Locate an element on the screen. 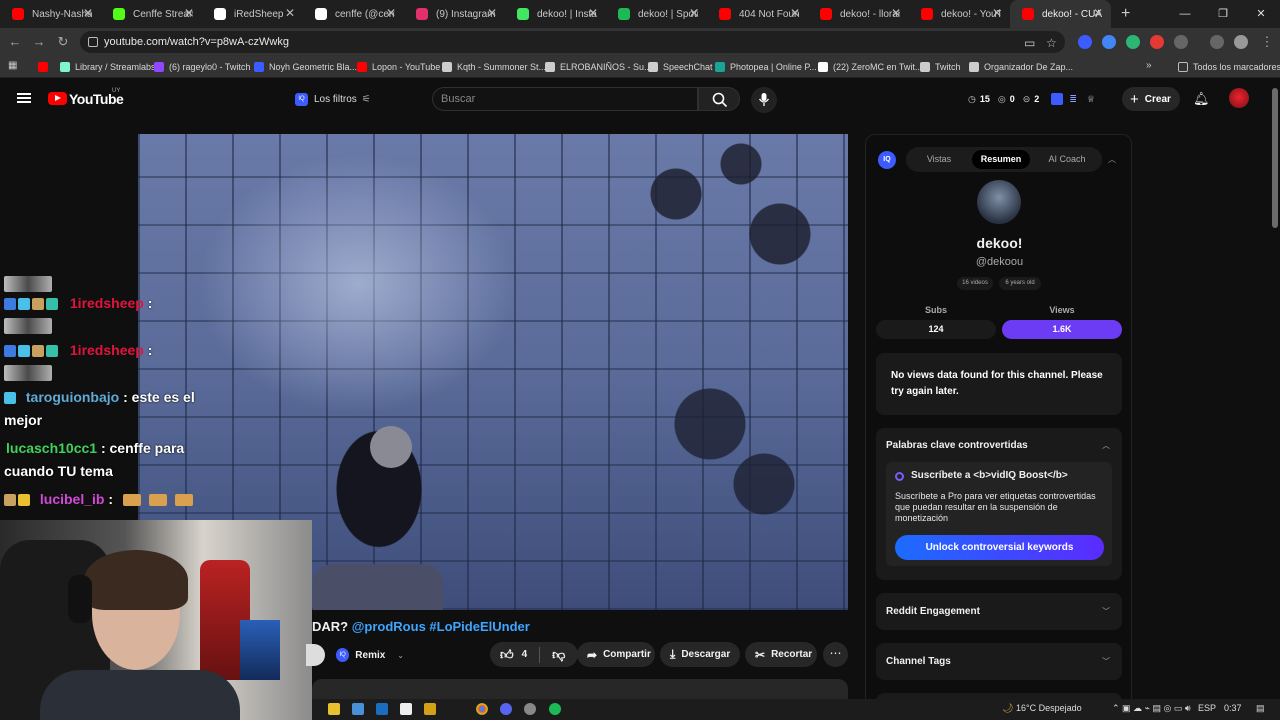 The height and width of the screenshot is (720, 1280). extensions-puzzle-icon is located at coordinates (1181, 42).